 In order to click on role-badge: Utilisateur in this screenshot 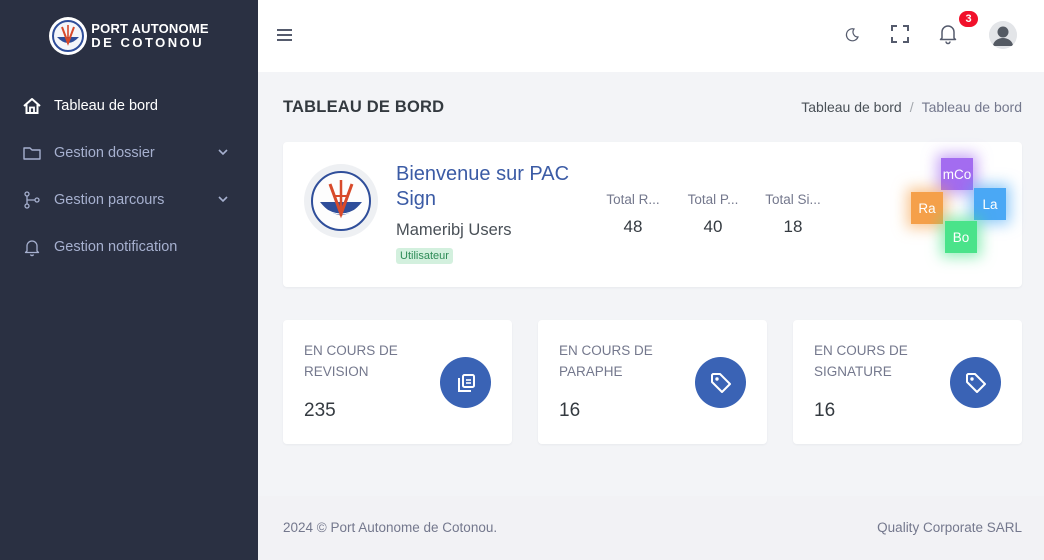, I will do `click(424, 256)`.